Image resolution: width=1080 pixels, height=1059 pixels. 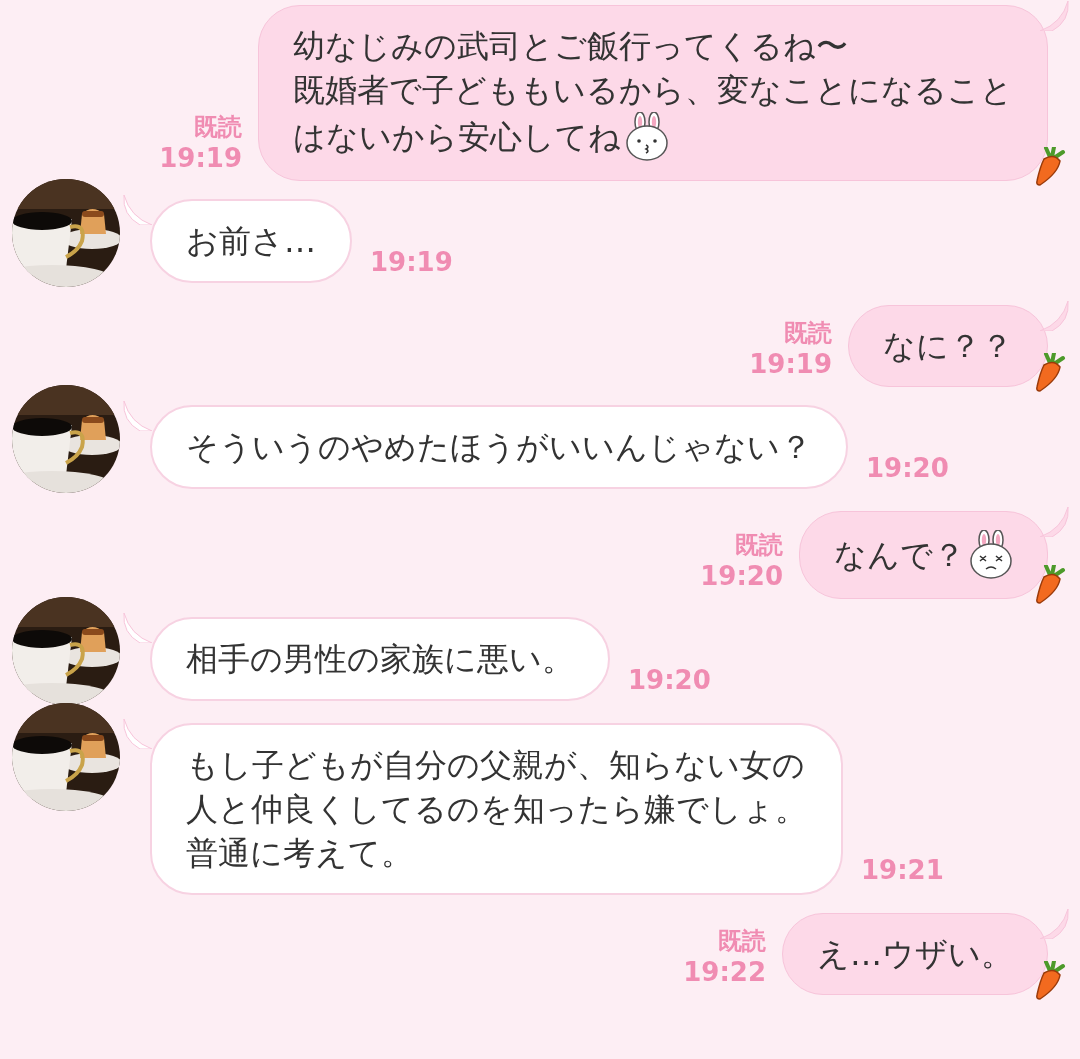 What do you see at coordinates (457, 137) in the screenshot?
I see `message-text: はないから安心してね` at bounding box center [457, 137].